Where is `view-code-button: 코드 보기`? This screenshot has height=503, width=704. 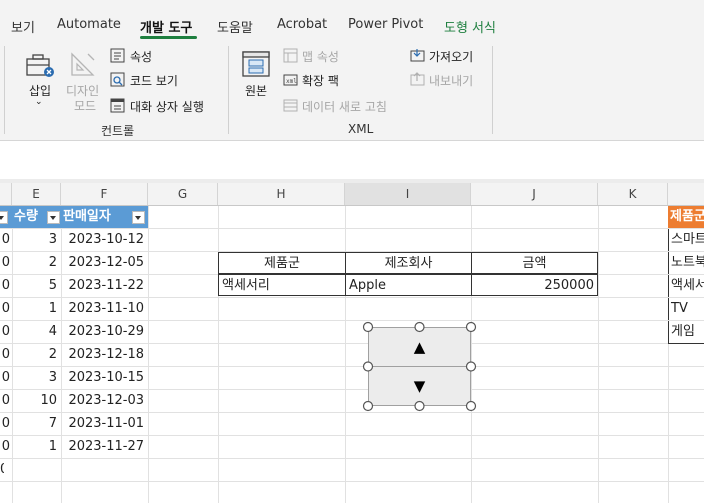 view-code-button: 코드 보기 is located at coordinates (154, 80).